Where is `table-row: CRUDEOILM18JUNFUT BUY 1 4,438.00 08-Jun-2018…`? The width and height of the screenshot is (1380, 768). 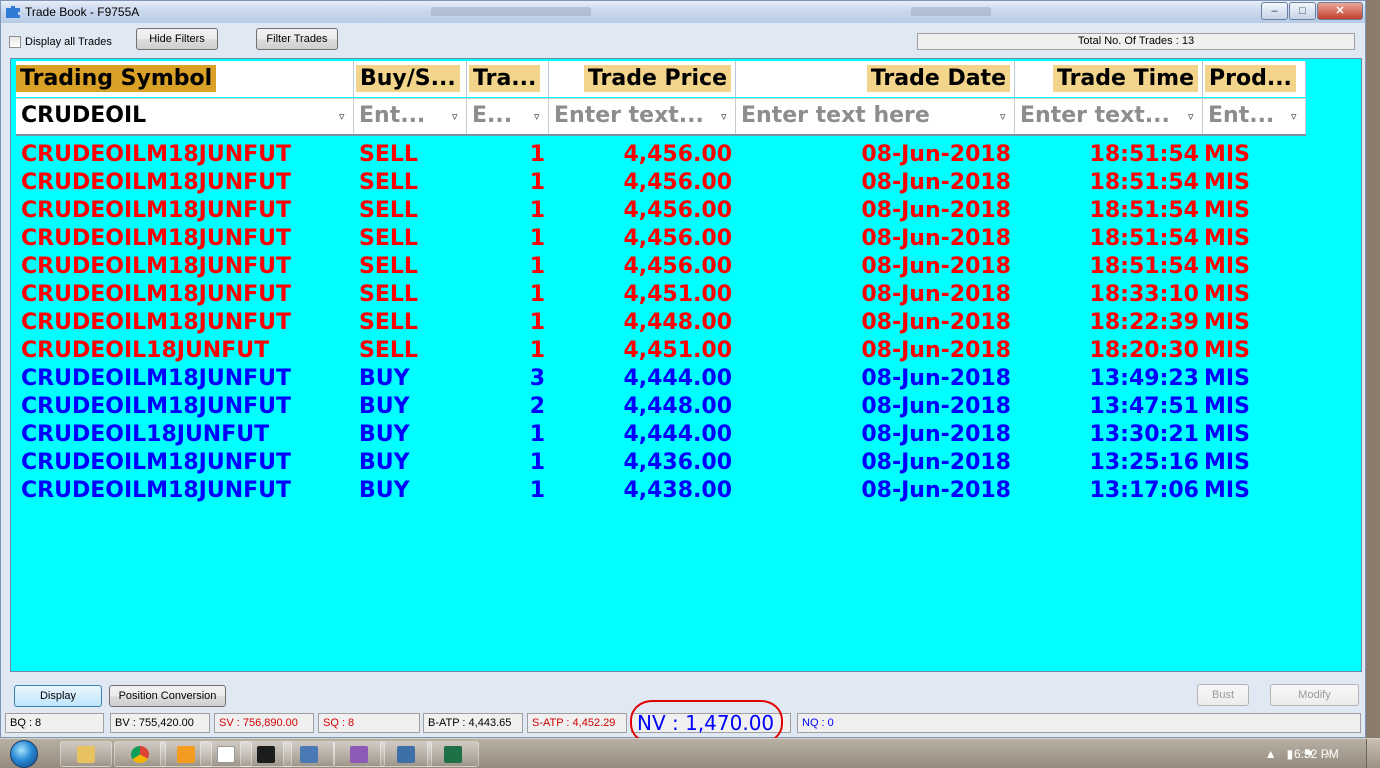
table-row: CRUDEOILM18JUNFUT BUY 1 4,438.00 08-Jun-2018… is located at coordinates (661, 491).